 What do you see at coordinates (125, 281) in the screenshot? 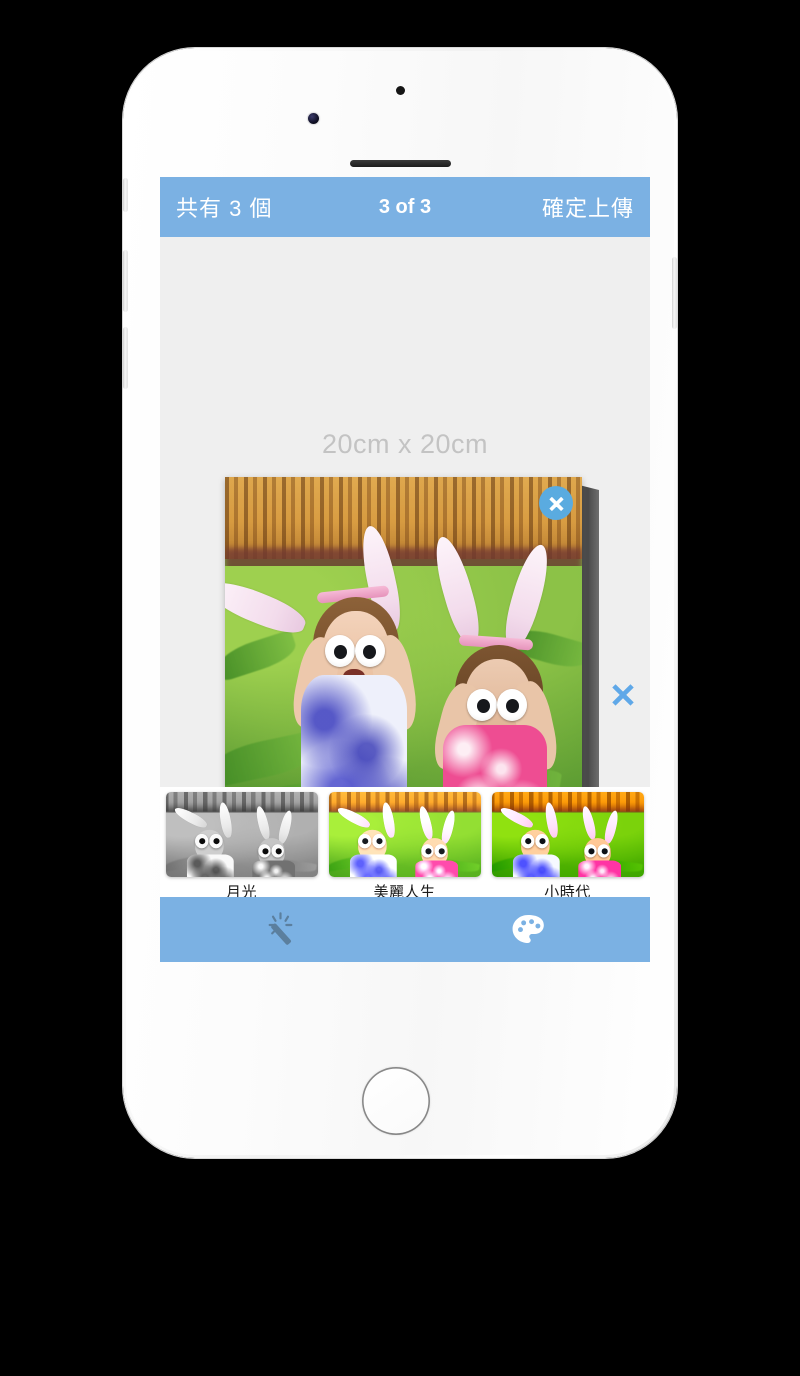
I see `volume-up-button` at bounding box center [125, 281].